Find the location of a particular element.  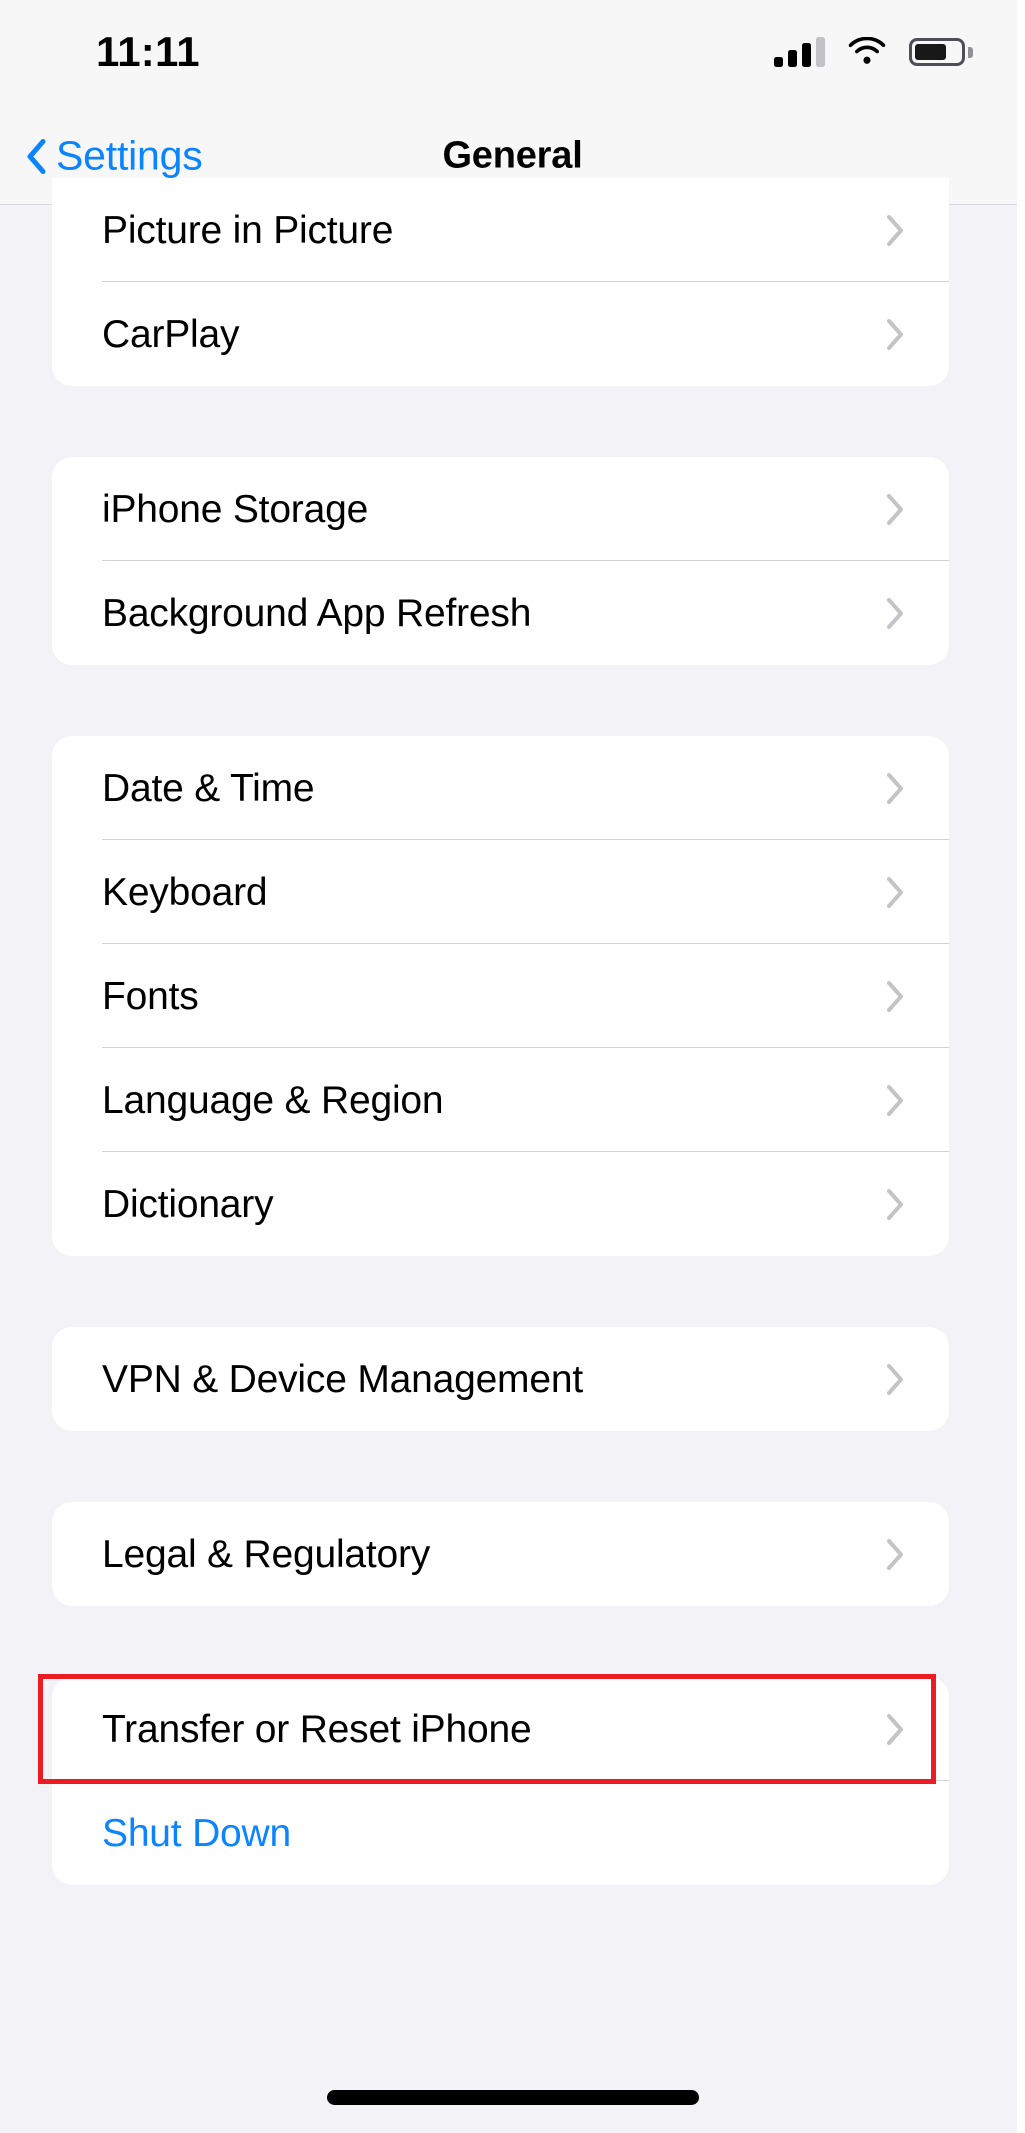

settings-group-reset-group: Transfer or Reset iPhone Shut Down is located at coordinates (500, 1781).